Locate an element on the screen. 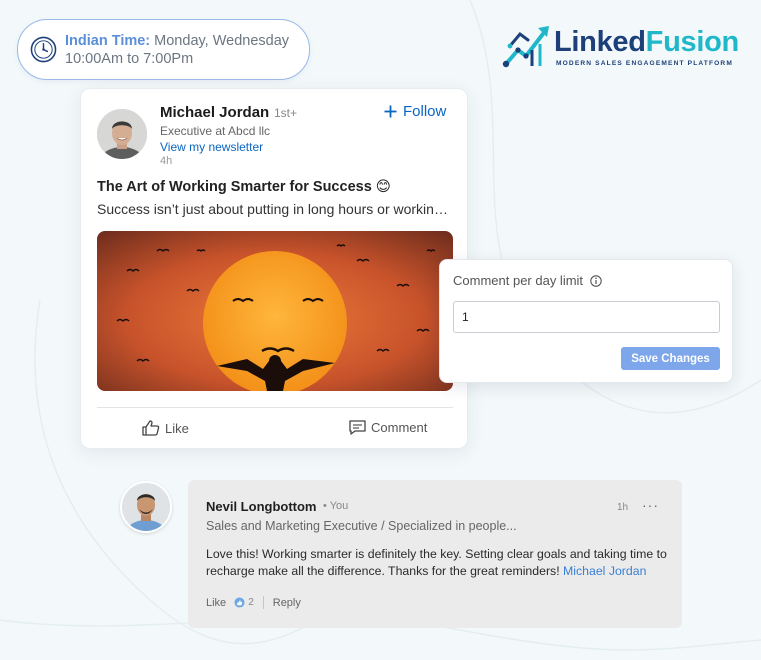 The height and width of the screenshot is (660, 761). time-label: Indian Time: is located at coordinates (108, 40).